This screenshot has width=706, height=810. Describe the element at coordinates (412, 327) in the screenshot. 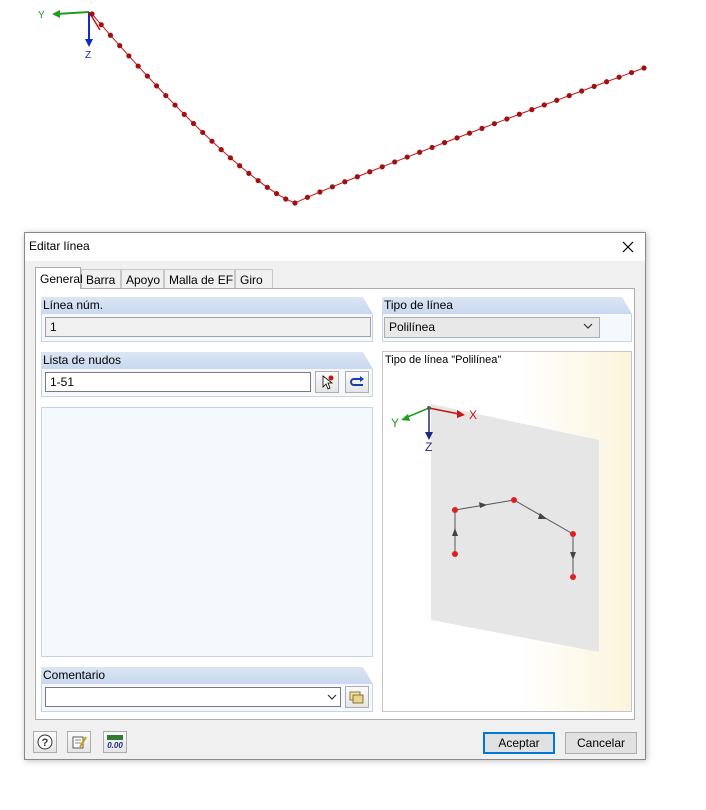

I see `line-type-value: Polilínea` at that location.